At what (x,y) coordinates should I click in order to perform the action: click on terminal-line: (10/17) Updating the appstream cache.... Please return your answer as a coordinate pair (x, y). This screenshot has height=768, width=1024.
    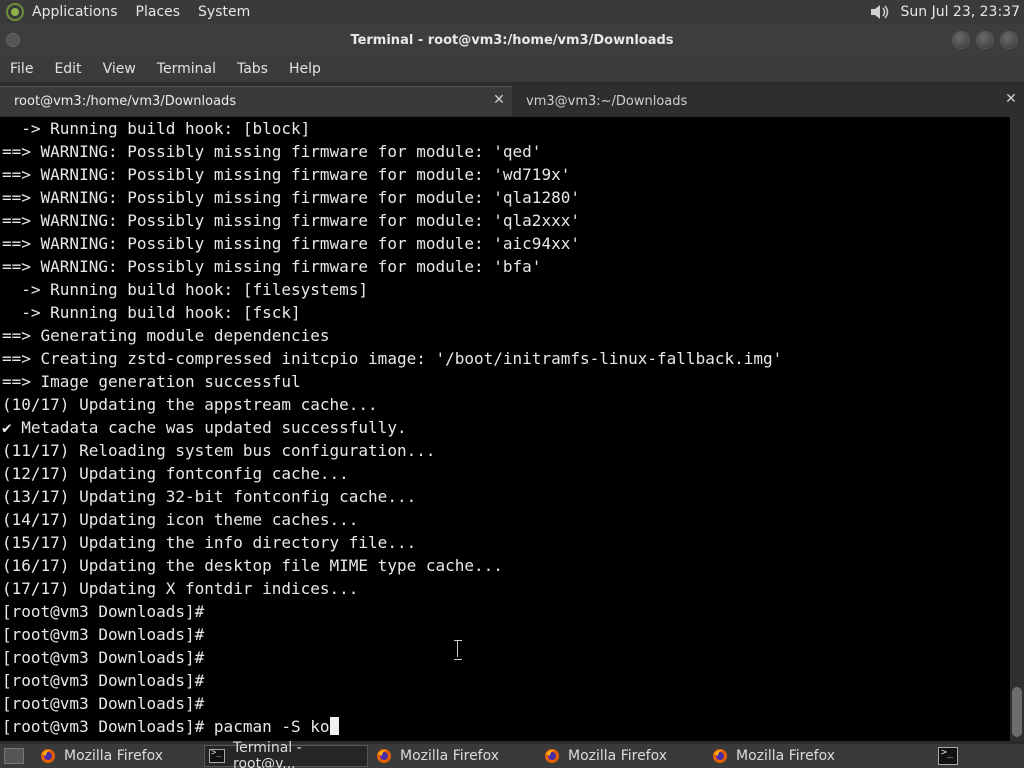
    Looking at the image, I should click on (190, 404).